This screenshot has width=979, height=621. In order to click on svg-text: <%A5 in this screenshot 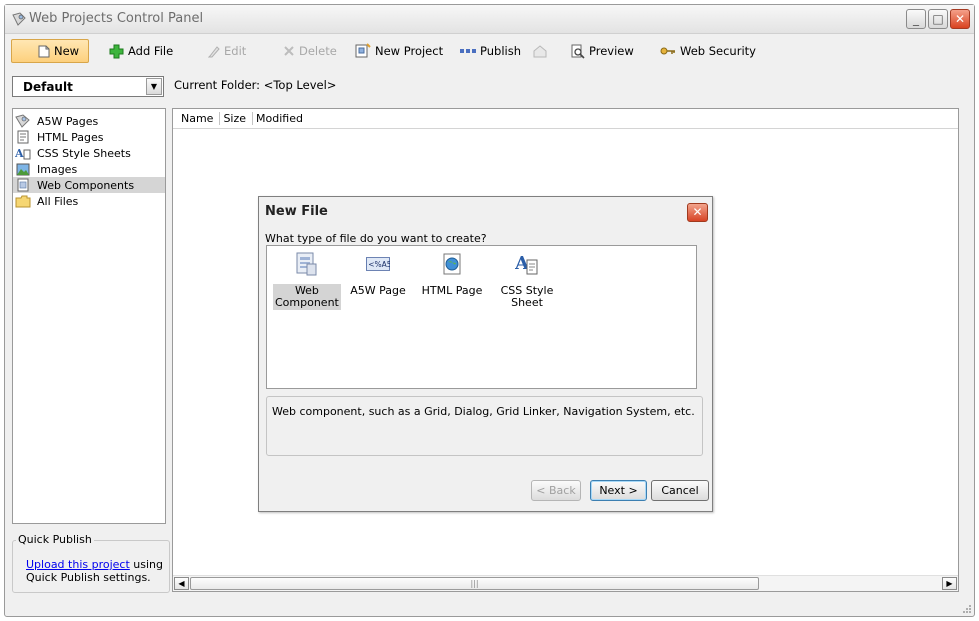, I will do `click(379, 264)`.